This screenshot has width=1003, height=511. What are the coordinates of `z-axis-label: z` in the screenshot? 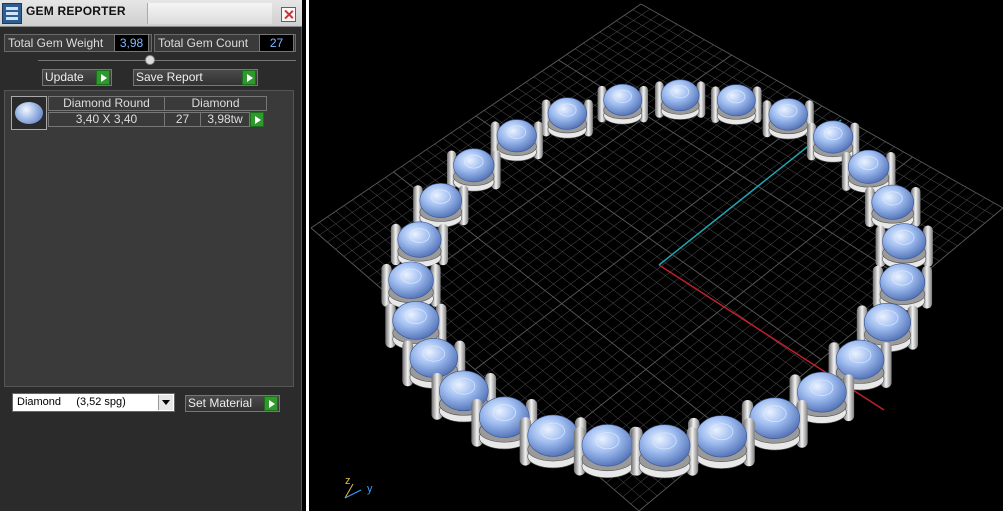 It's located at (348, 481).